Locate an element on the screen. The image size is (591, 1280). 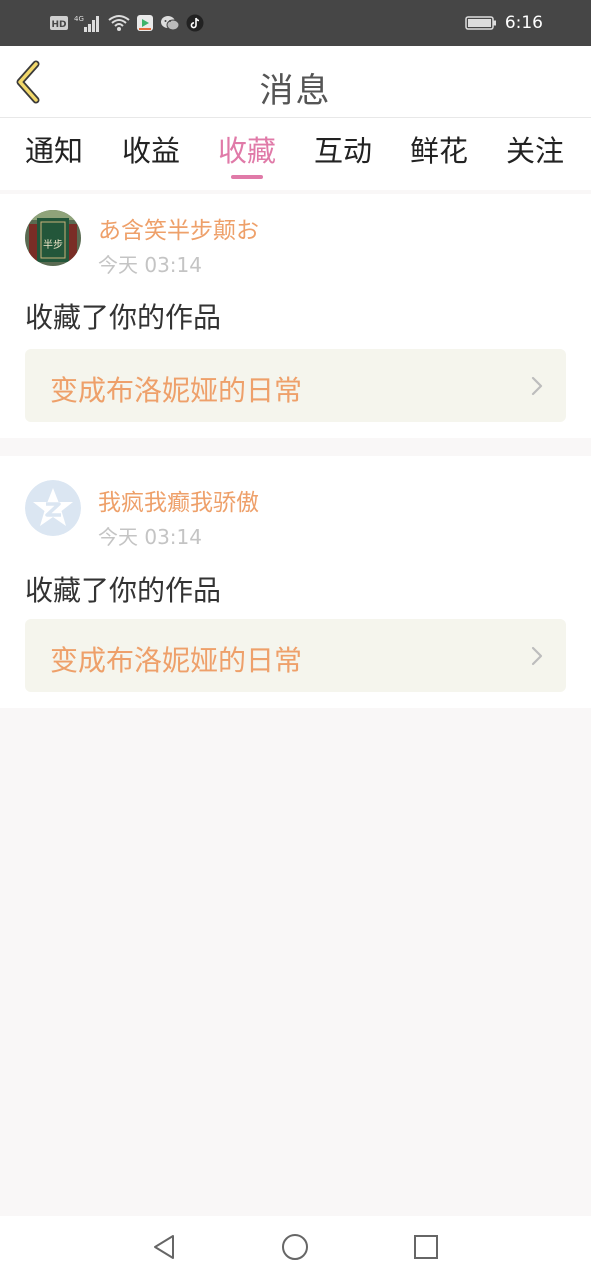
tab-earnings: 收益 is located at coordinates (151, 149).